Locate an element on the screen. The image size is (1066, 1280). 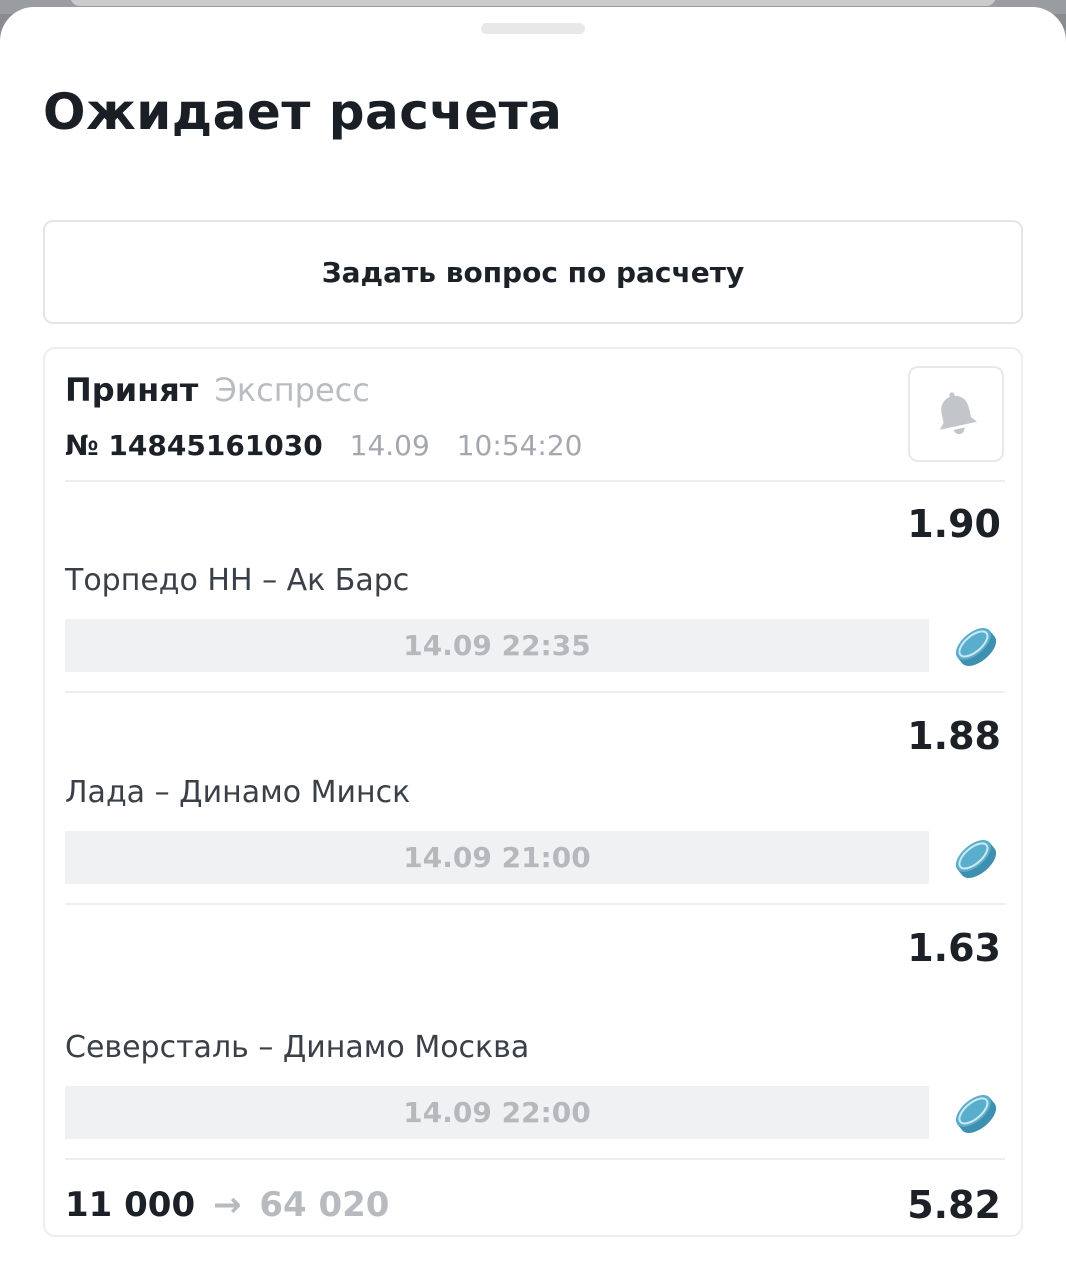
total-odds: 5.82 is located at coordinates (954, 1205).